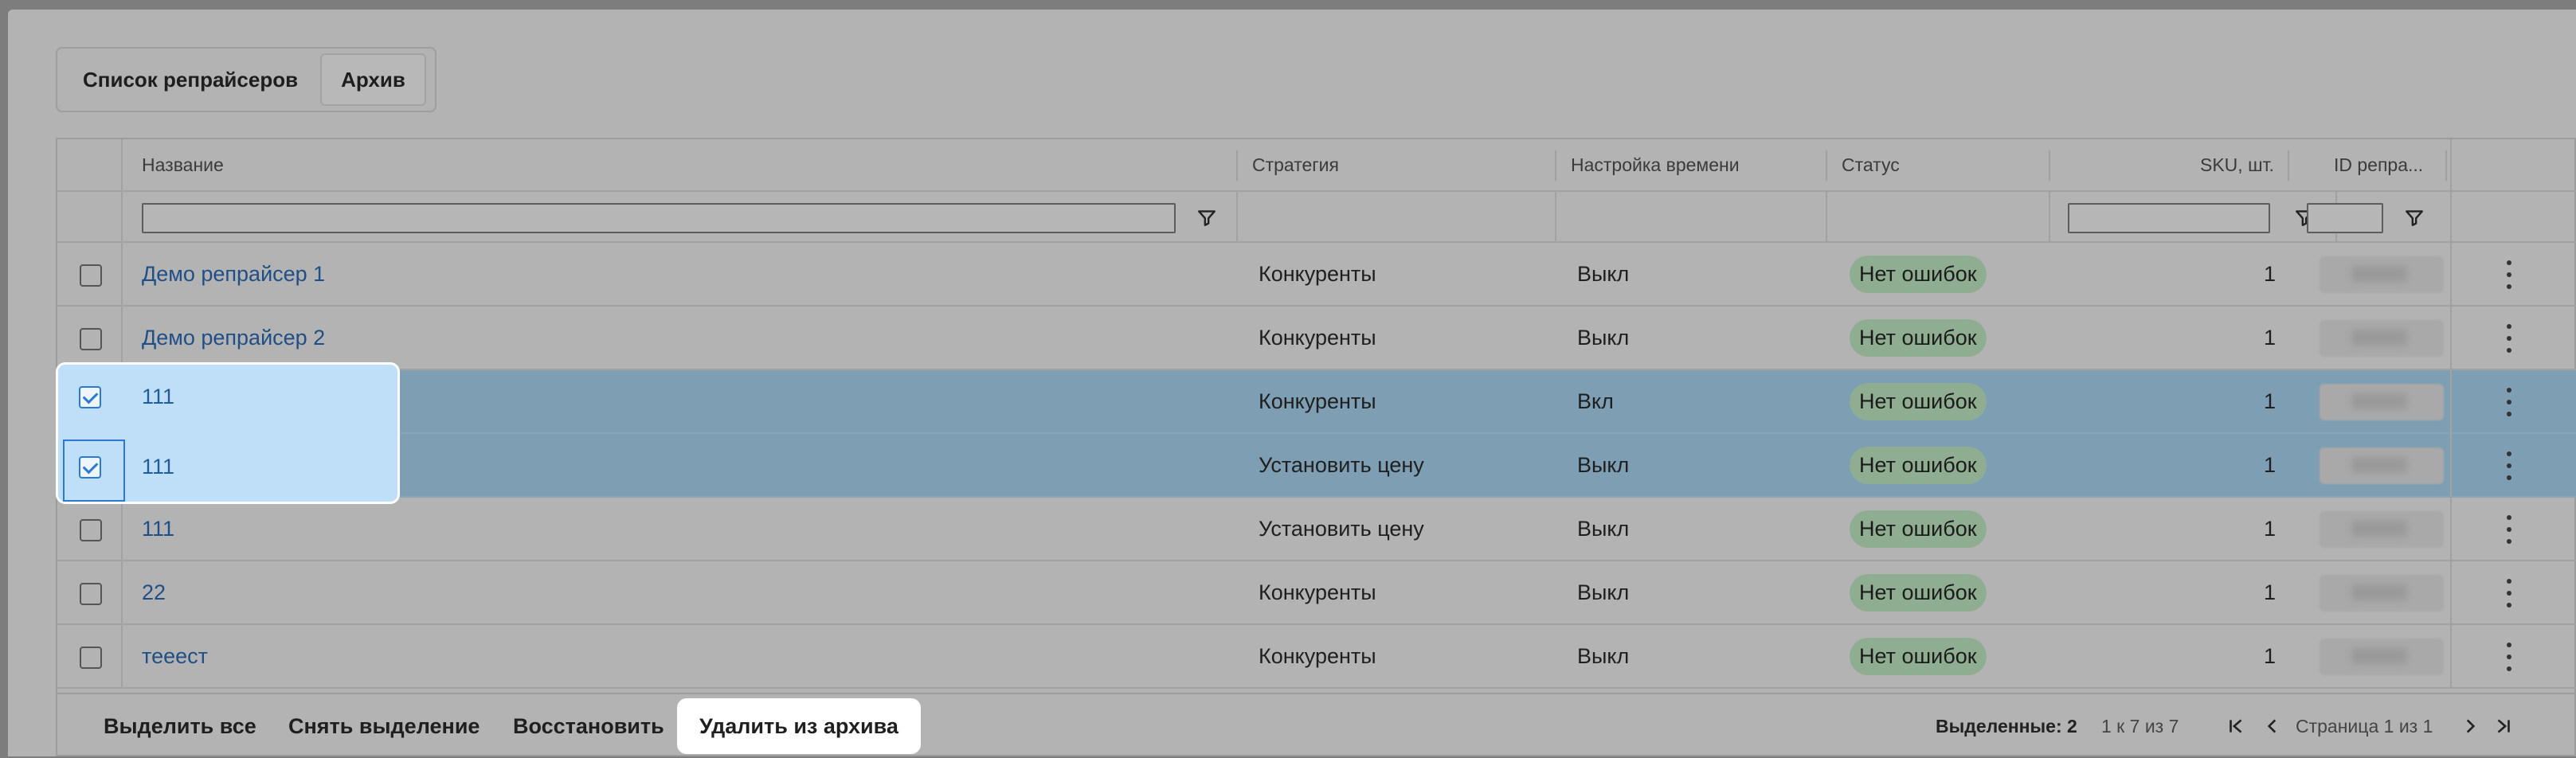  I want to click on repricer-name-link: Демо репрайсер 2, so click(233, 338).